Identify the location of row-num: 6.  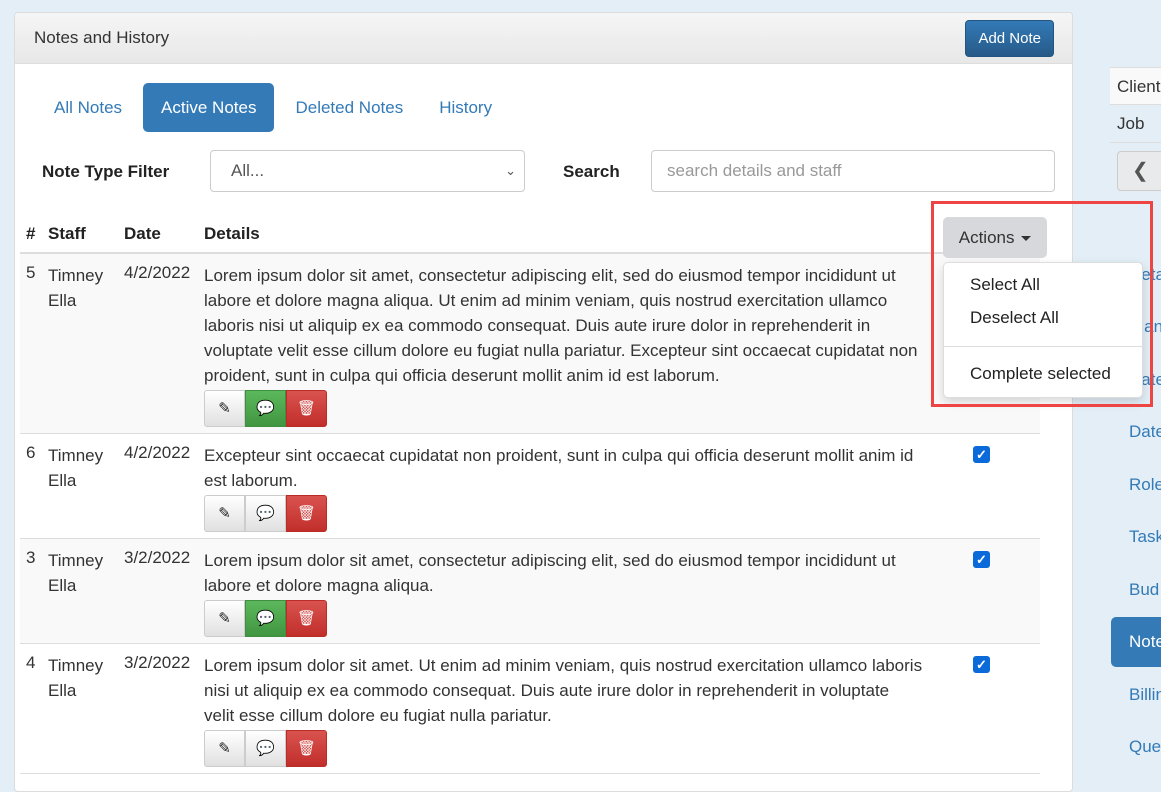
(31, 452).